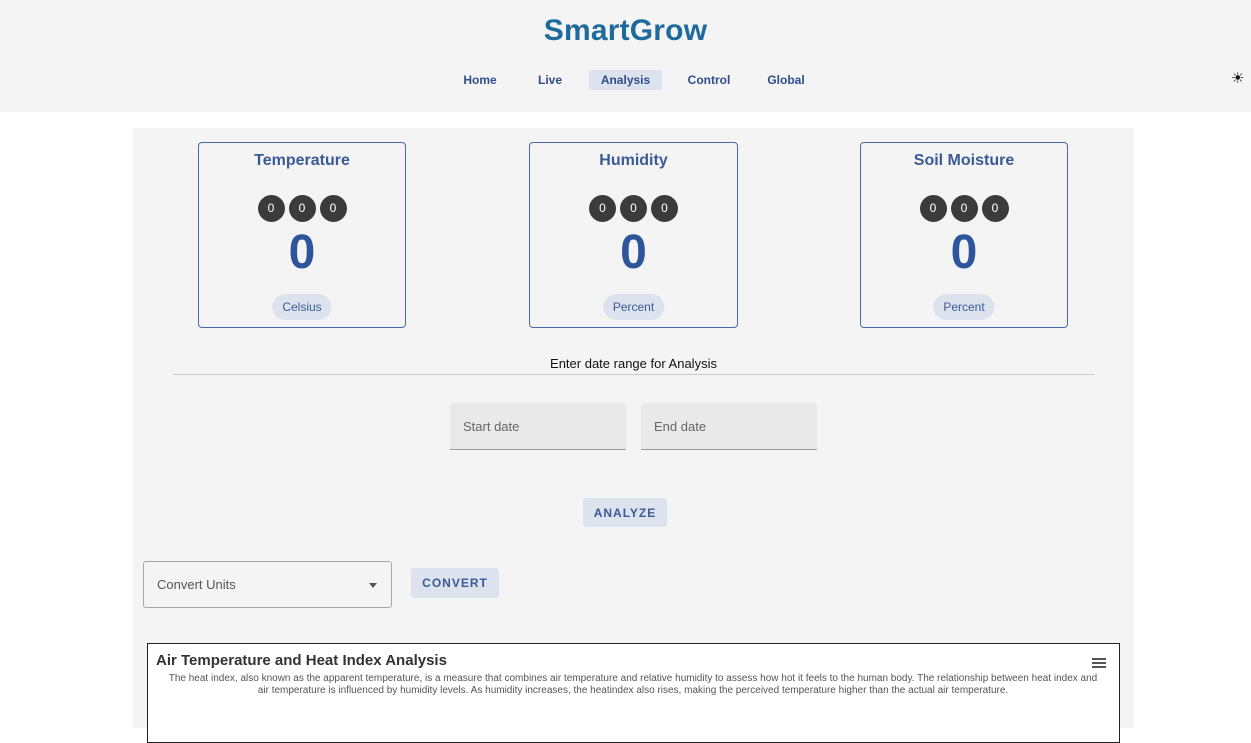  What do you see at coordinates (302, 160) in the screenshot?
I see `card-title: Temperature` at bounding box center [302, 160].